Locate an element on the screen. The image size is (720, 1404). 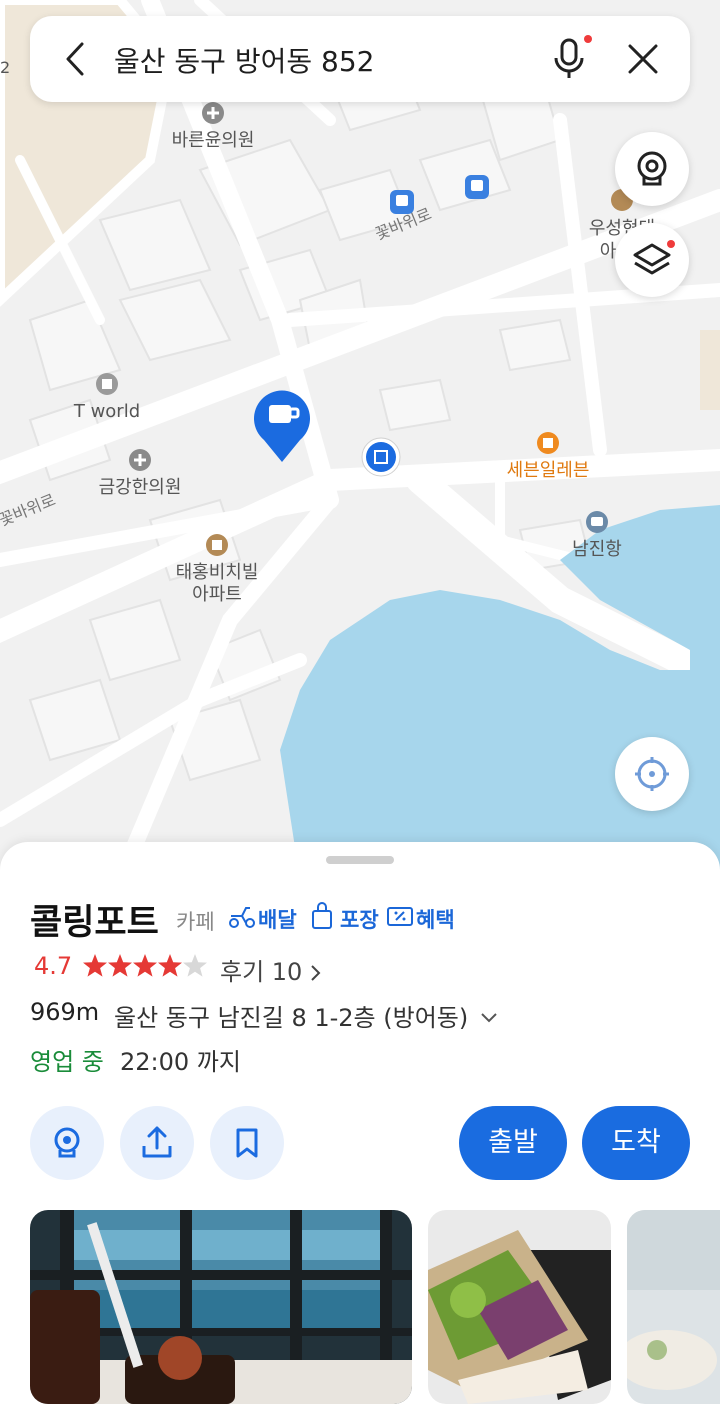
bag-icon is located at coordinates (322, 915).